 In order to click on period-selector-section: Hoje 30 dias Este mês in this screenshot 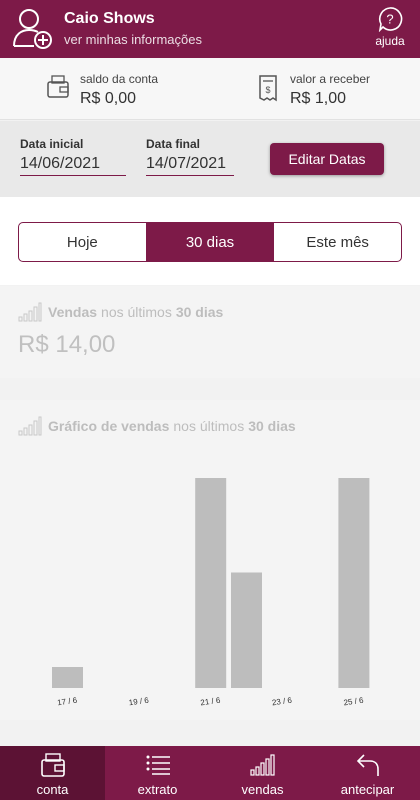, I will do `click(210, 241)`.